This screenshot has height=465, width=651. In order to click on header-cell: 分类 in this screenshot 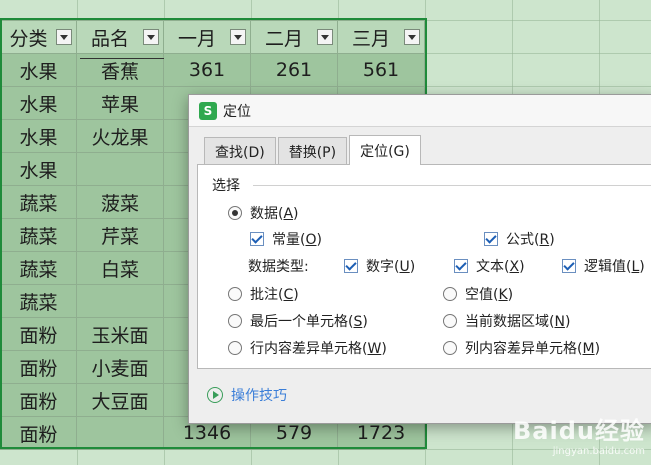, I will do `click(38, 37)`.